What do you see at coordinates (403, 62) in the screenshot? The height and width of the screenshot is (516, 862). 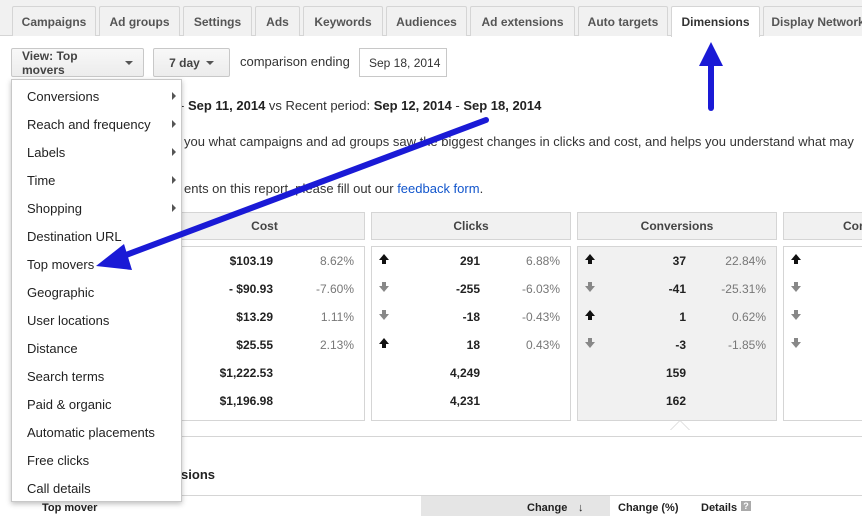 I see `comparison-date-input: Sep 18, 2014` at bounding box center [403, 62].